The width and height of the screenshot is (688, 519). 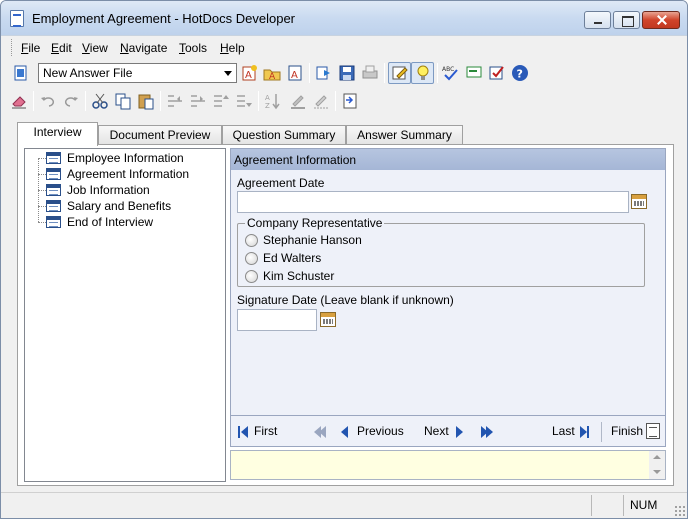 What do you see at coordinates (657, 457) in the screenshot?
I see `scroll-up-icon` at bounding box center [657, 457].